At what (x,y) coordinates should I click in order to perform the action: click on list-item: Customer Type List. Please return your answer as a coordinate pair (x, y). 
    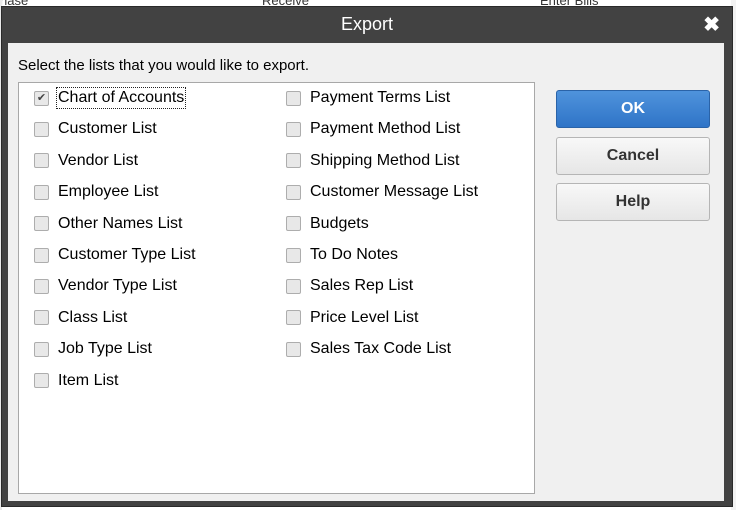
    Looking at the image, I should click on (115, 255).